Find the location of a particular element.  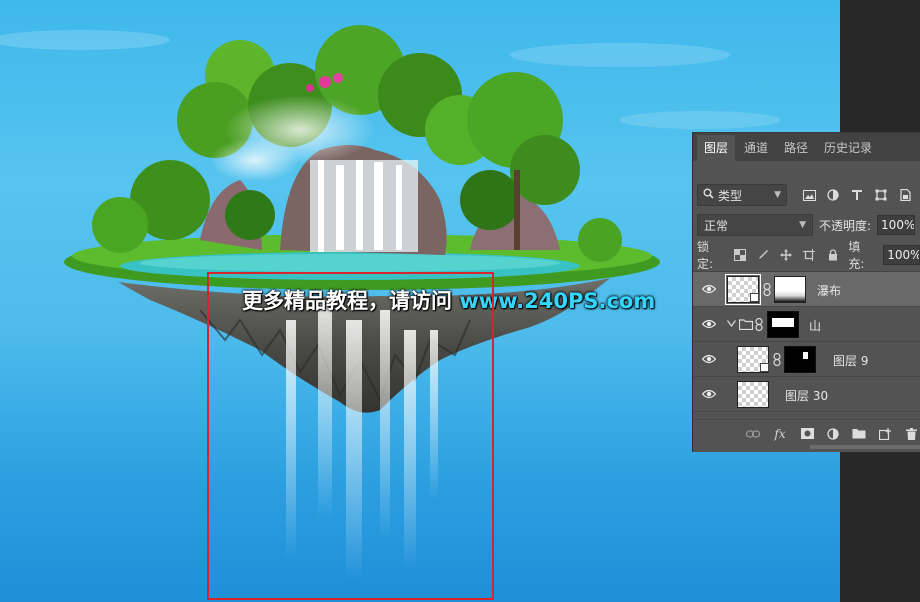

tab-paths: 路径 is located at coordinates (796, 148).